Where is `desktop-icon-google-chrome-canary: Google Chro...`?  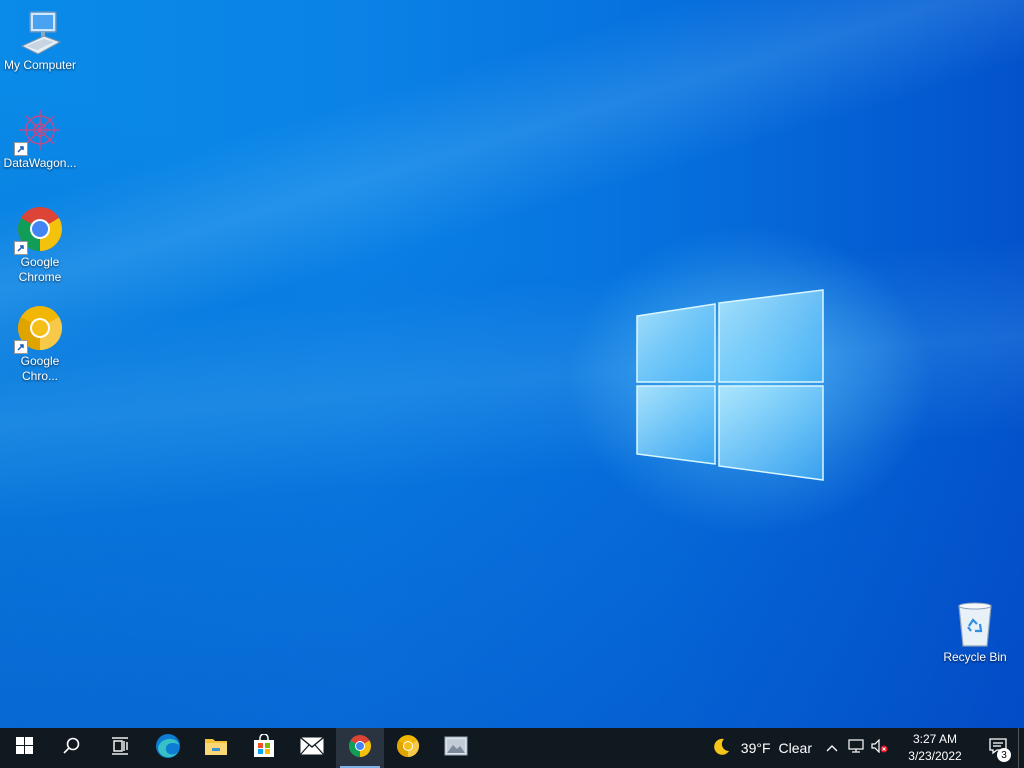 desktop-icon-google-chrome-canary: Google Chro... is located at coordinates (40, 344).